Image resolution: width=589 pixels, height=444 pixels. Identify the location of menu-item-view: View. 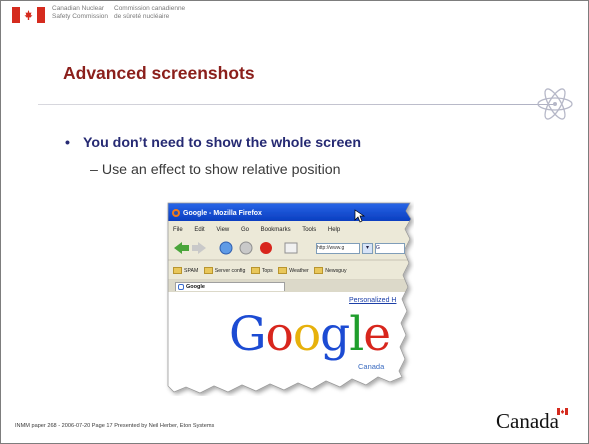
(223, 230).